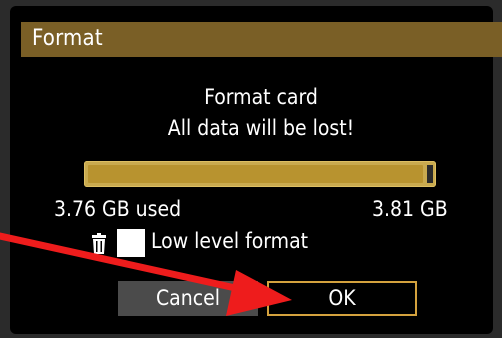 The width and height of the screenshot is (502, 338). I want to click on low-level-format-checkbox, so click(131, 243).